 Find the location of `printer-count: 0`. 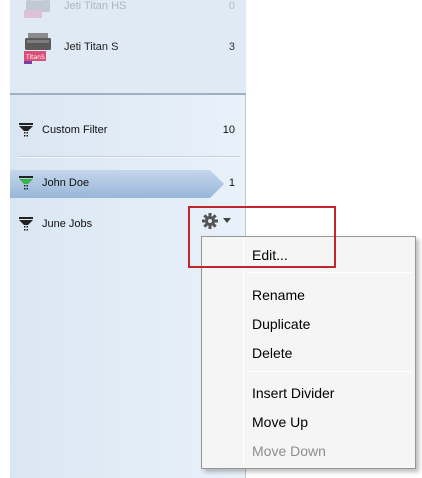

printer-count: 0 is located at coordinates (231, 6).